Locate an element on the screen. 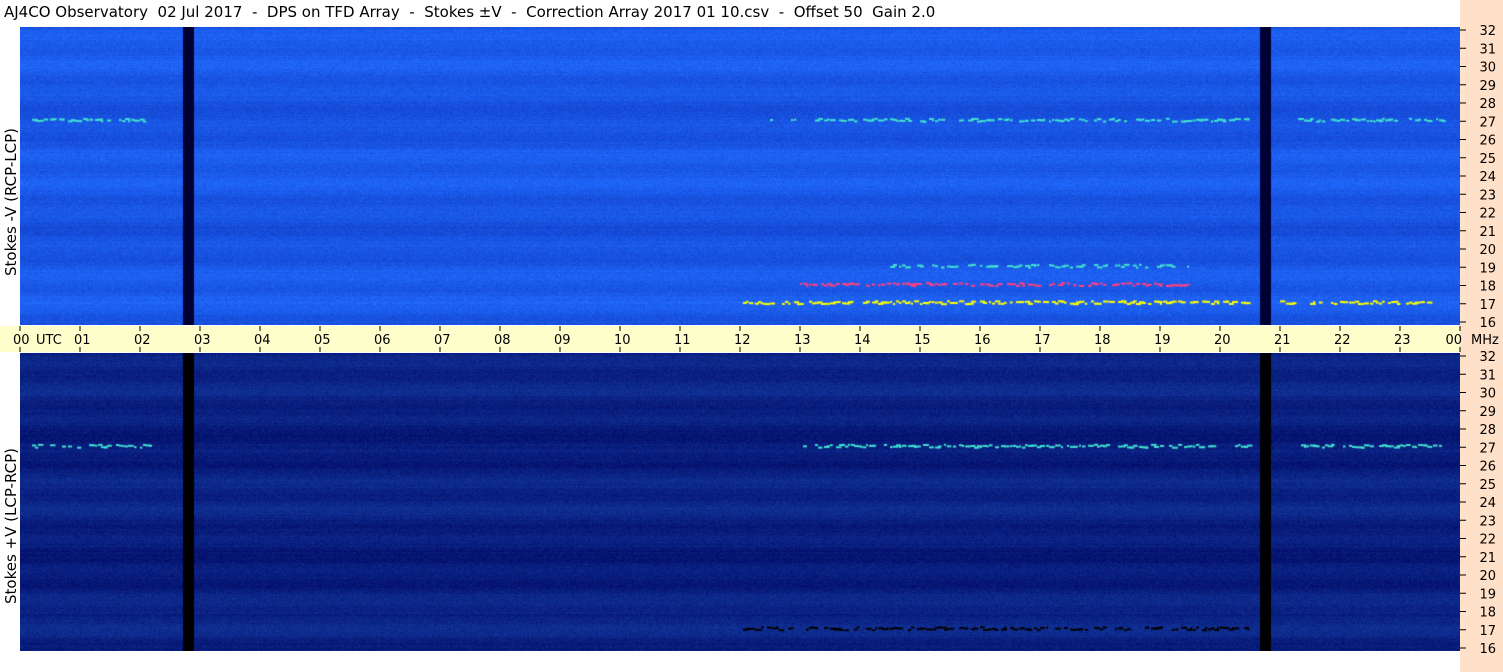  time-tick-label: 13 is located at coordinates (802, 340).